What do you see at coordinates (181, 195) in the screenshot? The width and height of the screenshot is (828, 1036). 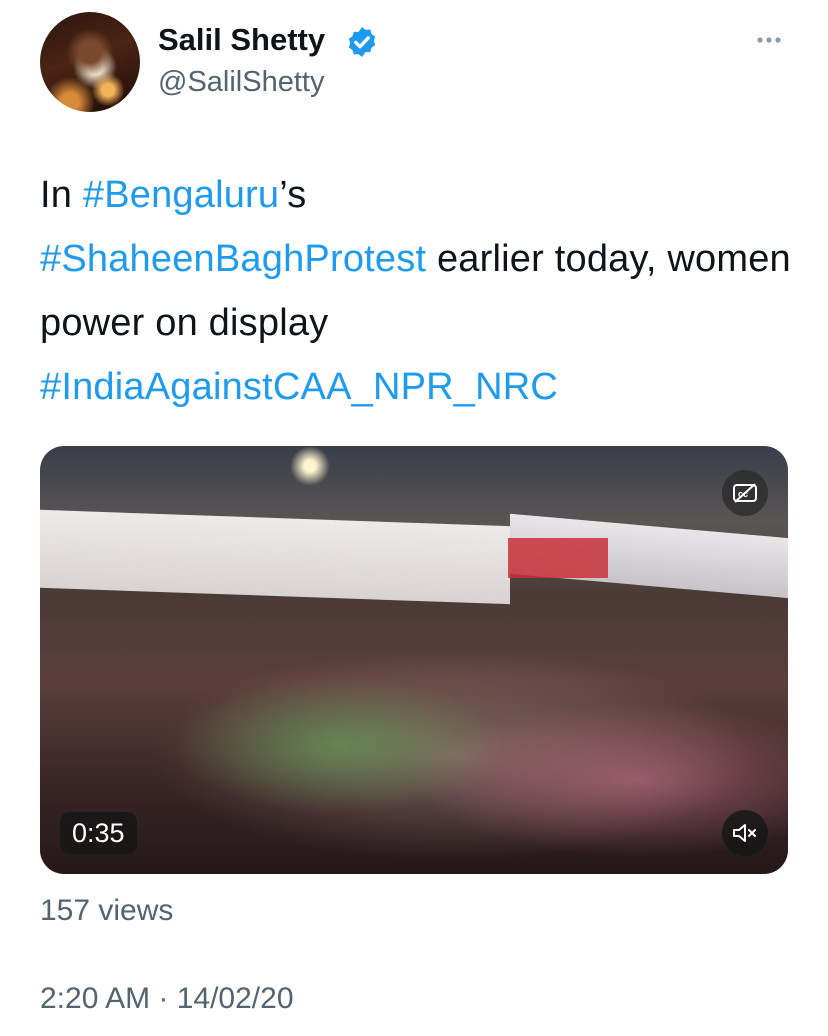 I see `hashtag-bengaluru: #Bengaluru` at bounding box center [181, 195].